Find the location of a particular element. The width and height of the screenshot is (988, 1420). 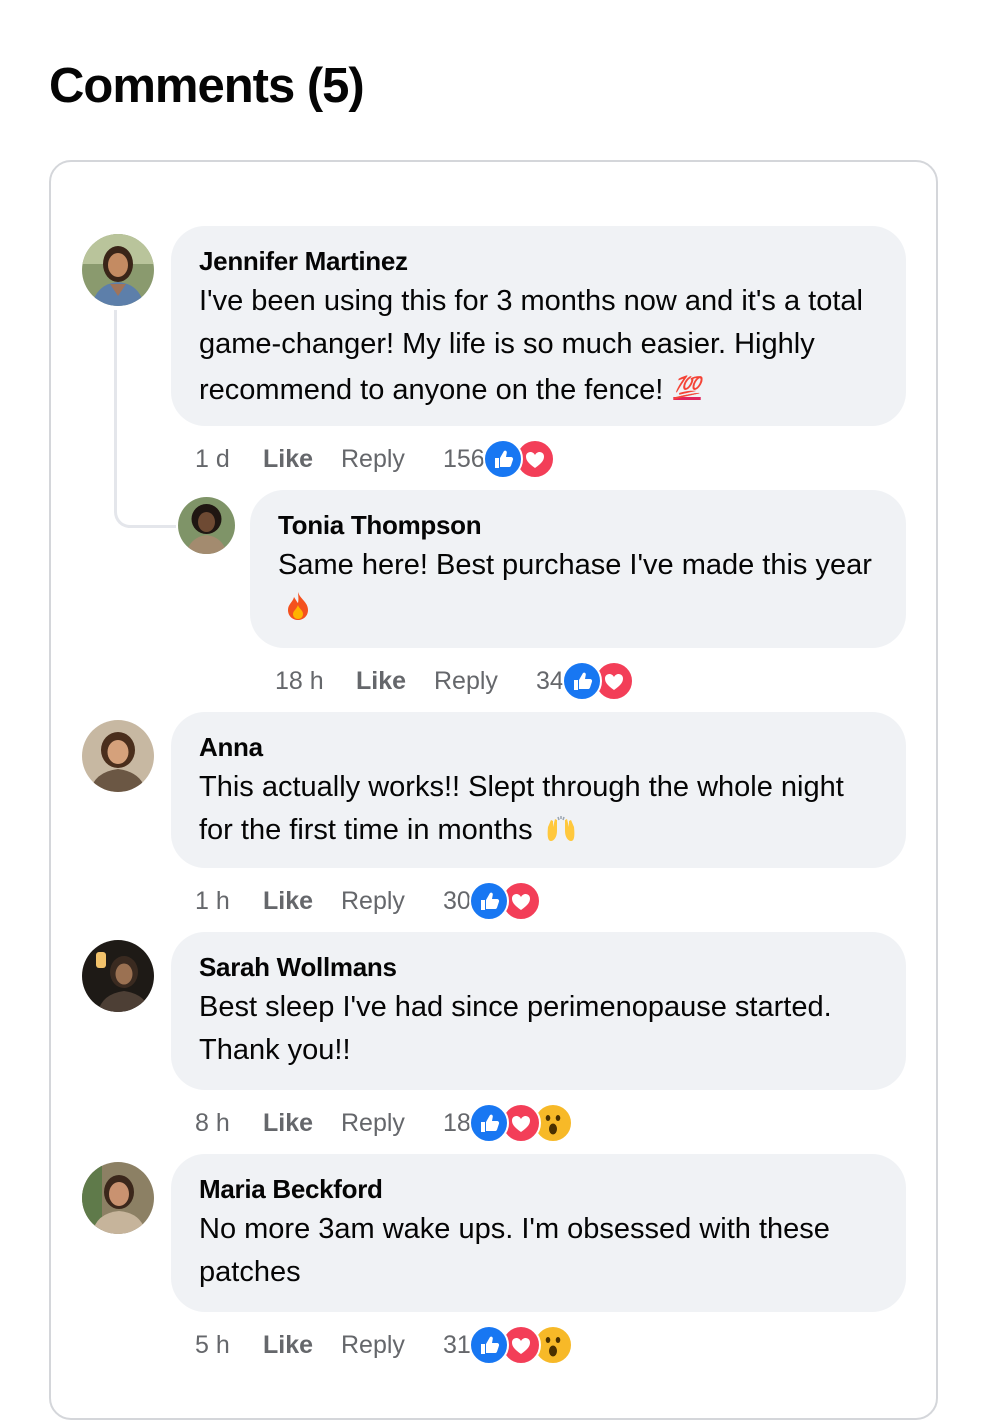

comment-actions: 1 d Like Reply 156 is located at coordinates (375, 459).